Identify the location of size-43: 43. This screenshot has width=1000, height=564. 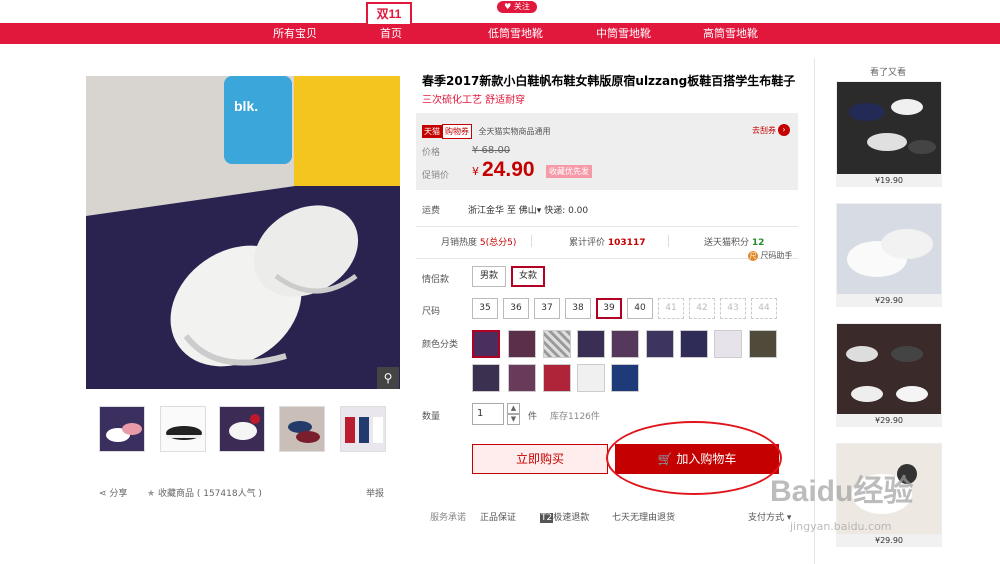
(733, 308).